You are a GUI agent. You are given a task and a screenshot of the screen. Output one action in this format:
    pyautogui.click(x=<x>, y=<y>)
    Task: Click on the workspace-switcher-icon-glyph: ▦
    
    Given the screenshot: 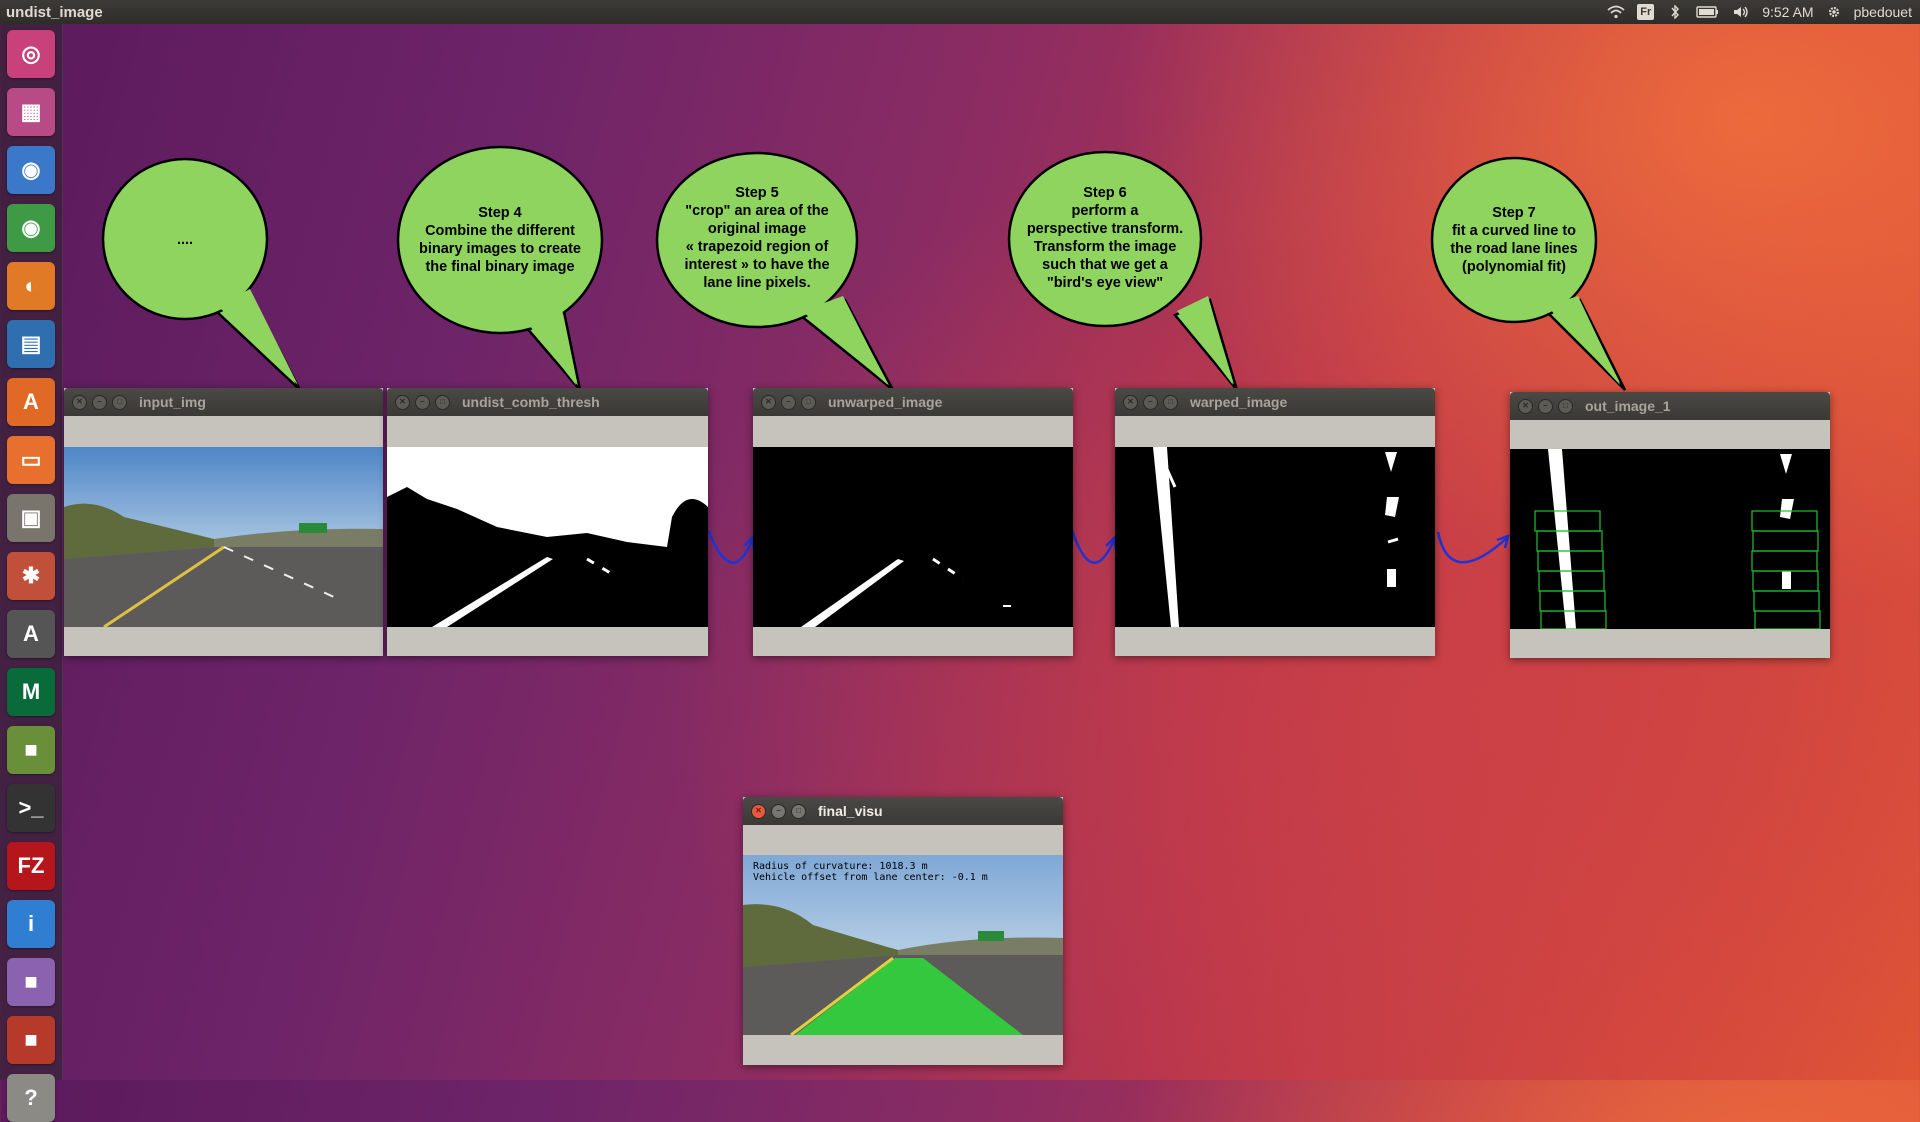 What is the action you would take?
    pyautogui.click(x=31, y=111)
    